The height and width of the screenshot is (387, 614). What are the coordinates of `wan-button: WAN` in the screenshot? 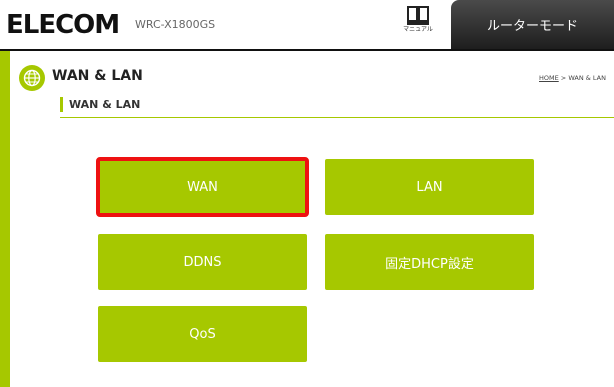 It's located at (202, 187).